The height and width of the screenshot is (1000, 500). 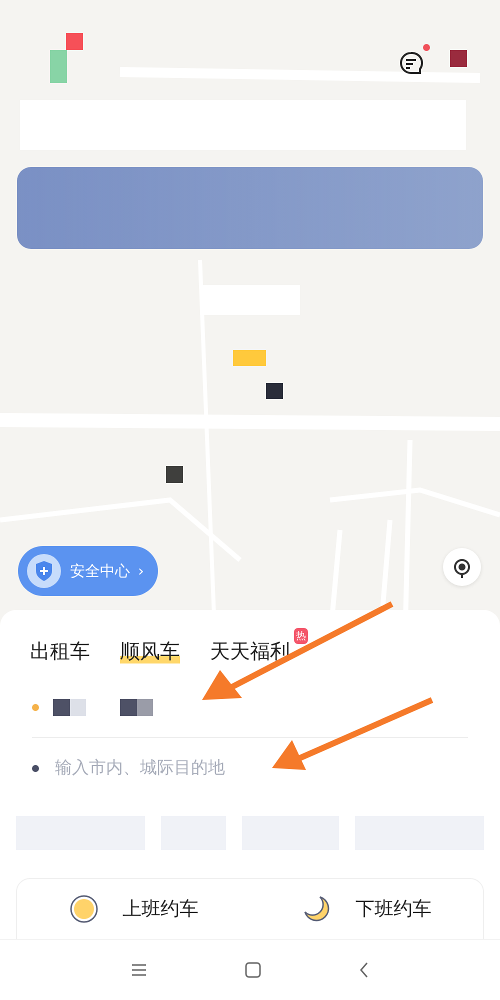 I want to click on back-icon, so click(x=364, y=970).